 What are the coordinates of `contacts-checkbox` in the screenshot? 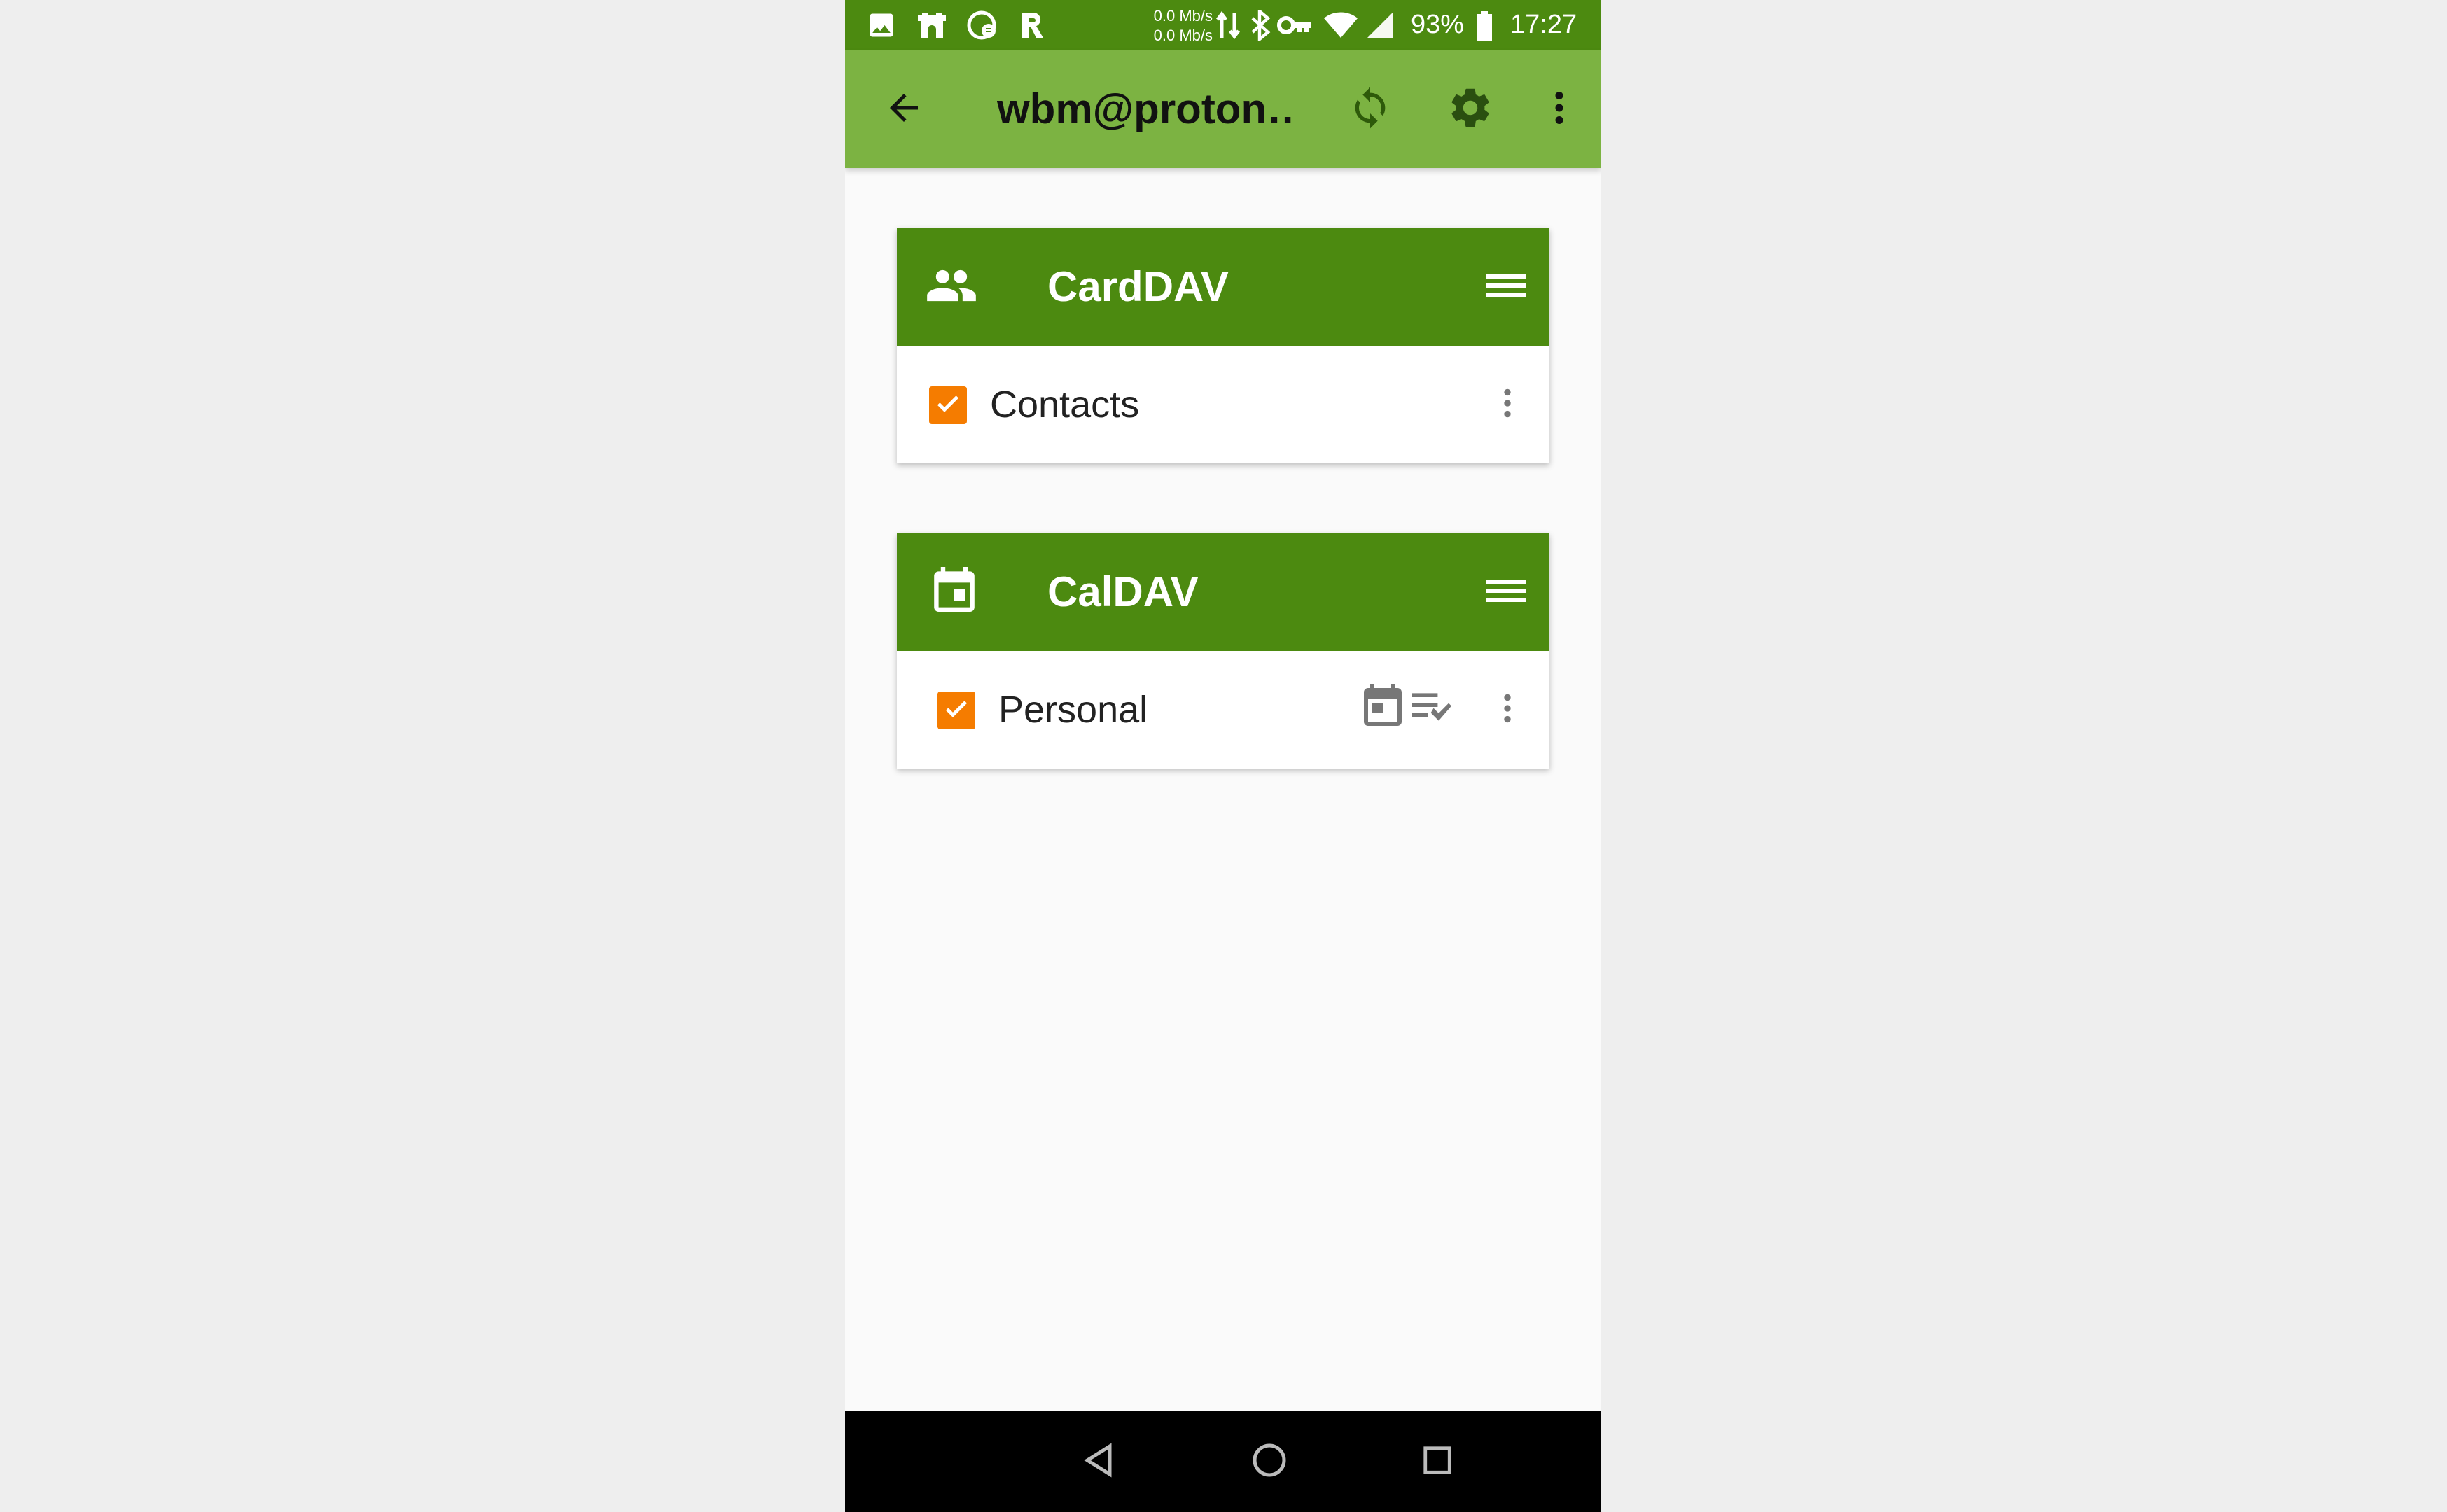 It's located at (948, 405).